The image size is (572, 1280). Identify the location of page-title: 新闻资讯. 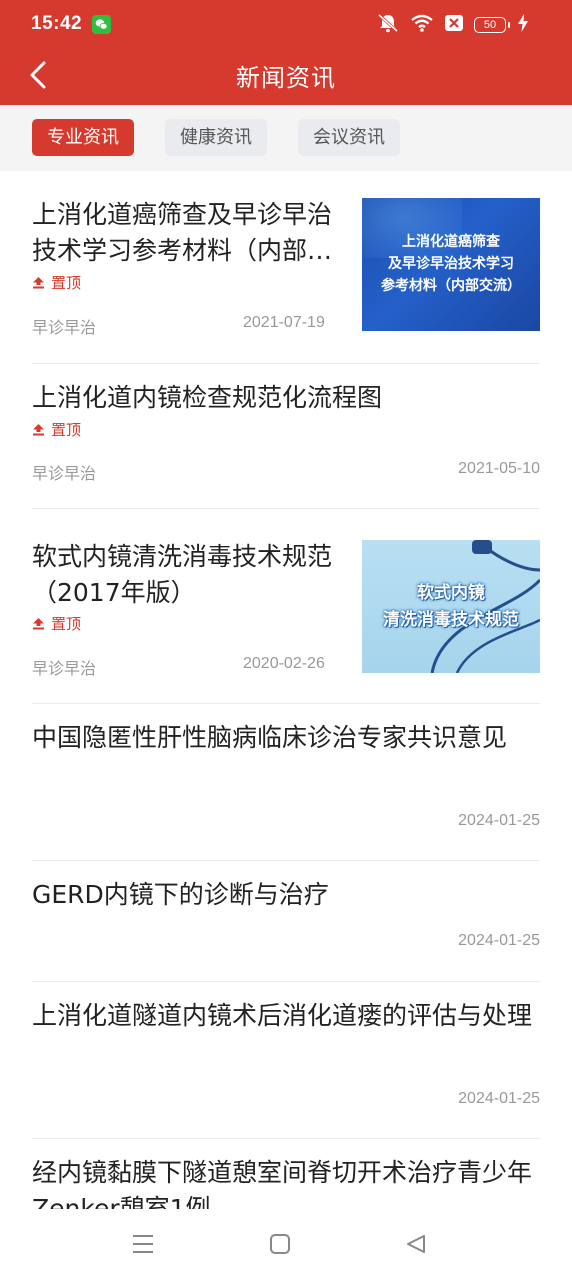
(286, 78).